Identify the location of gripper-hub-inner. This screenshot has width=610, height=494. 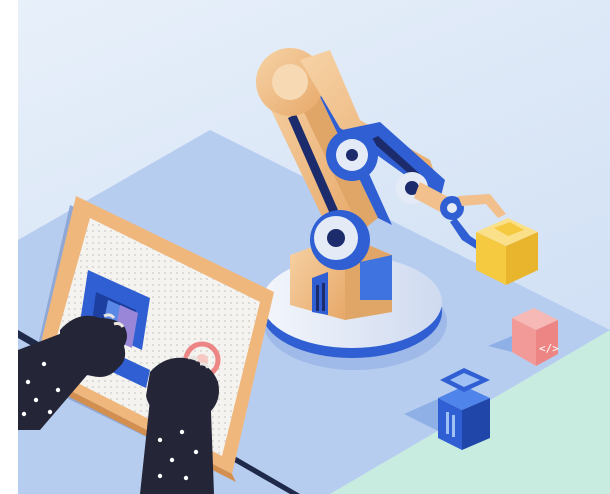
(452, 208).